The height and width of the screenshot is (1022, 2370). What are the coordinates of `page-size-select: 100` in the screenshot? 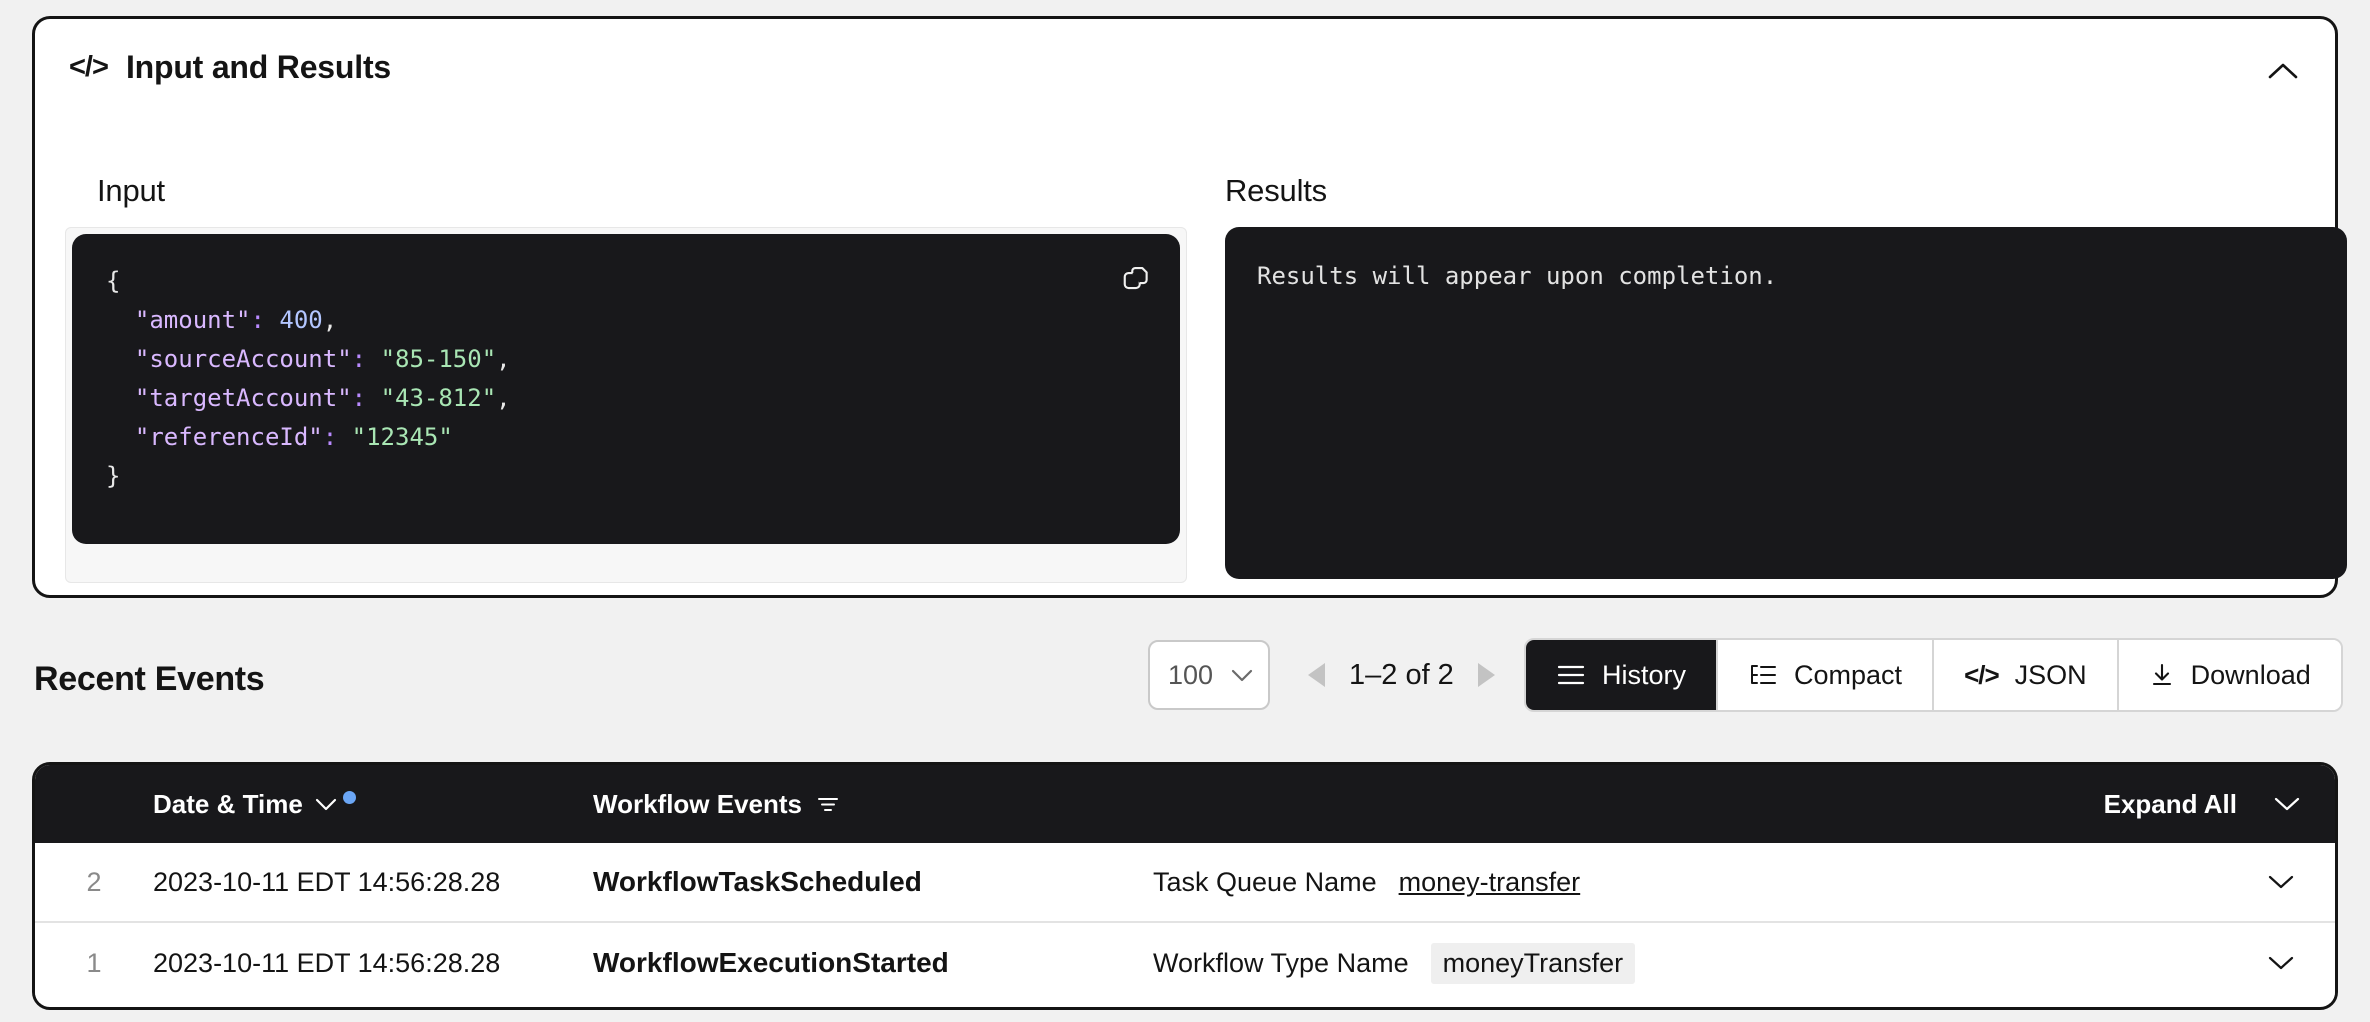 It's located at (1209, 675).